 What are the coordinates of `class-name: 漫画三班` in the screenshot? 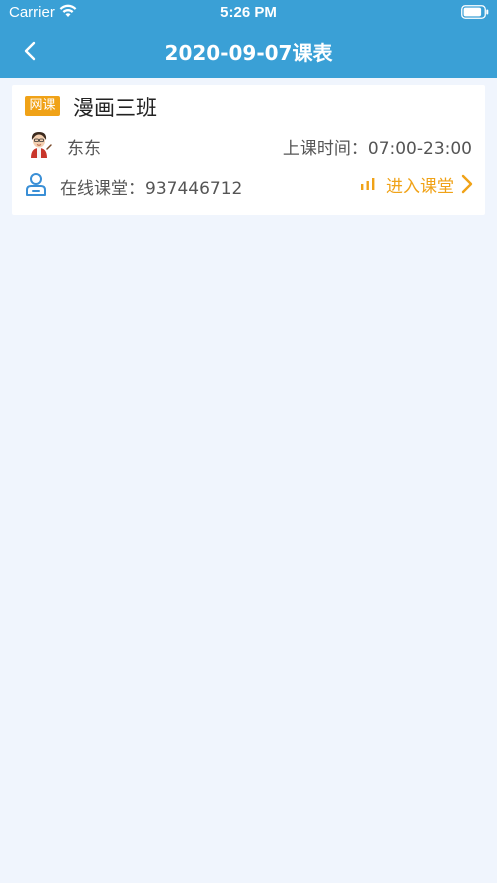 It's located at (115, 108).